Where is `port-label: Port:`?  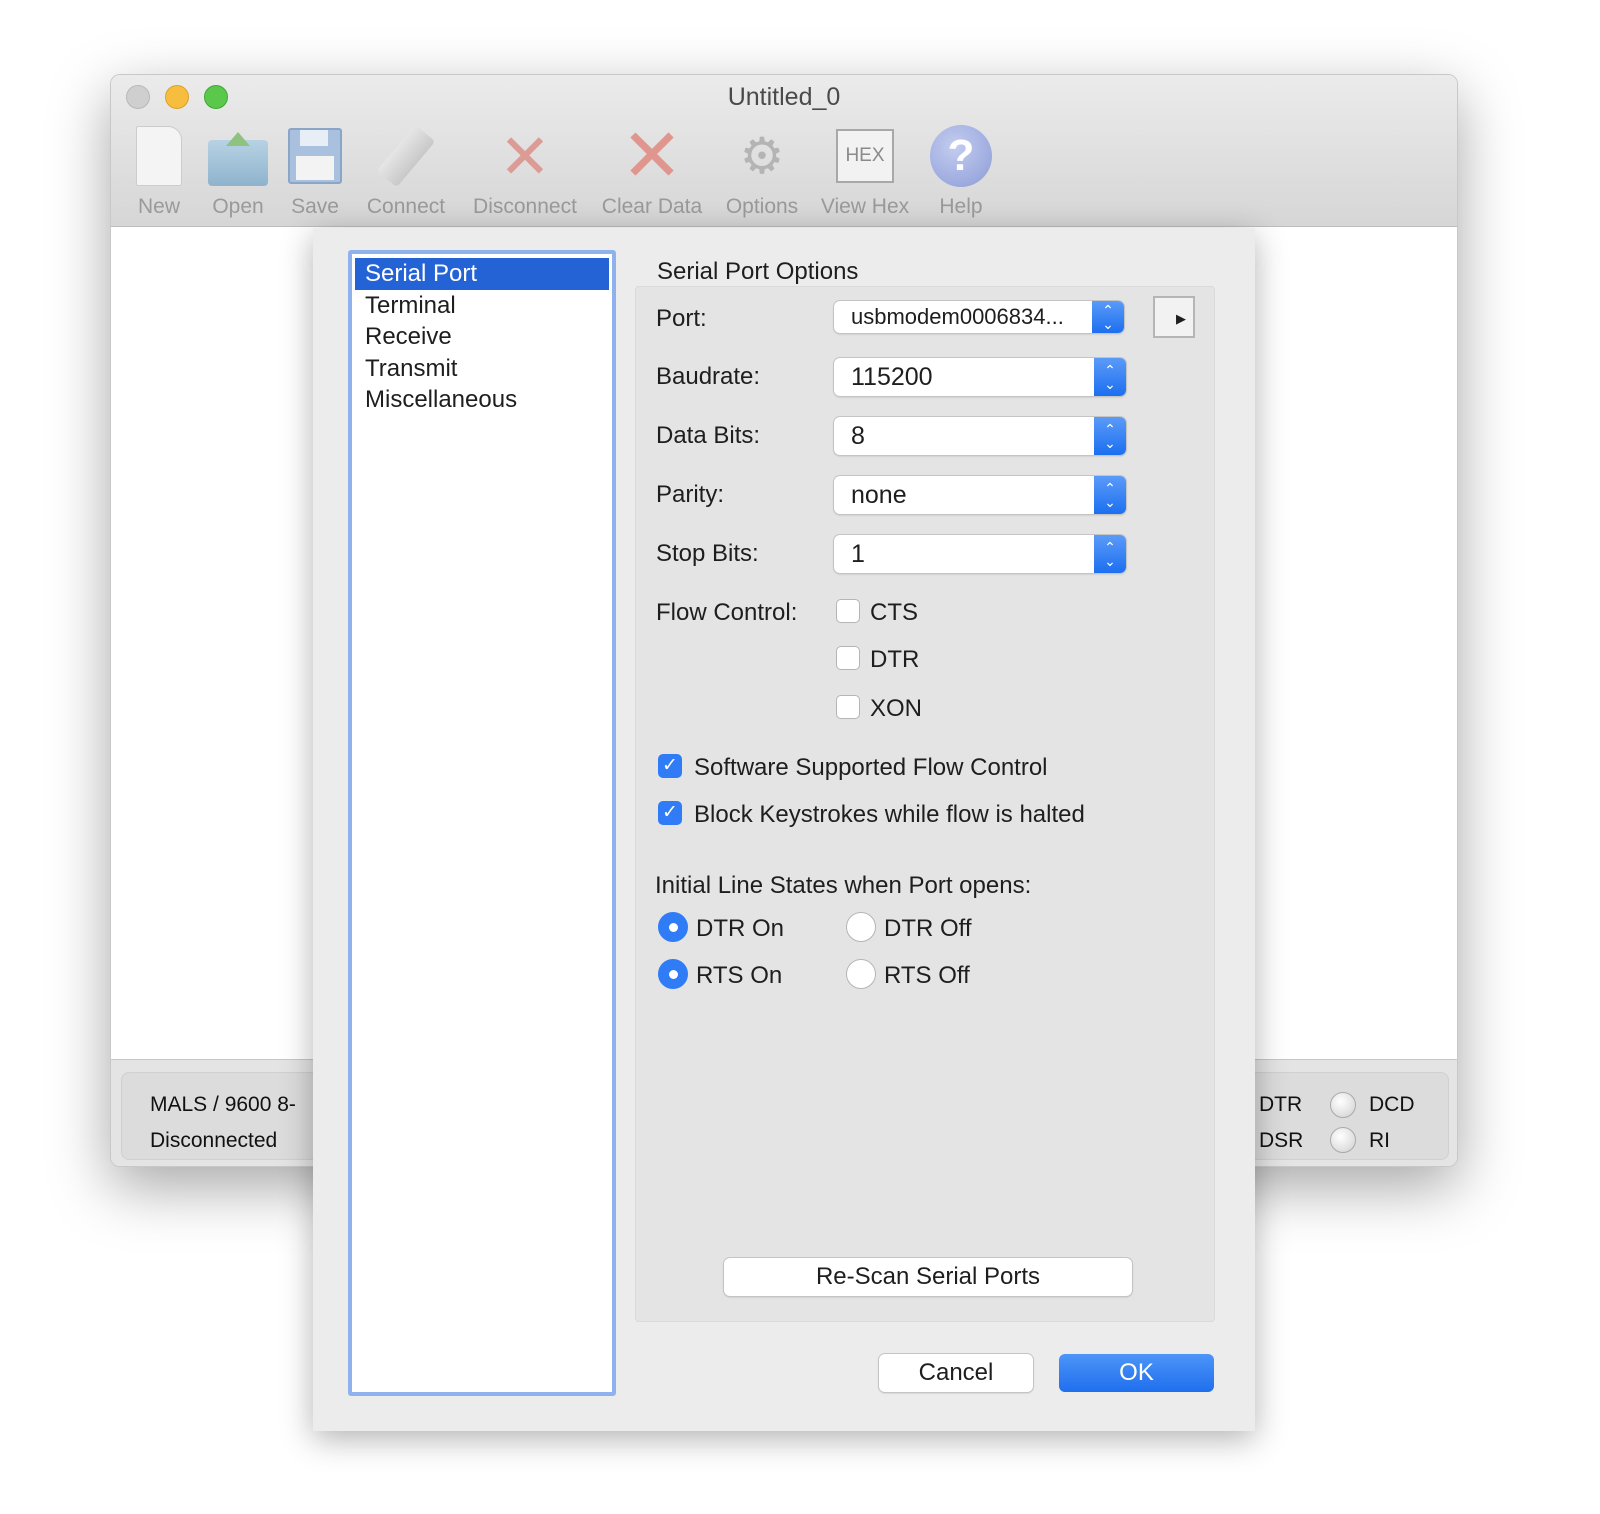 port-label: Port: is located at coordinates (681, 318).